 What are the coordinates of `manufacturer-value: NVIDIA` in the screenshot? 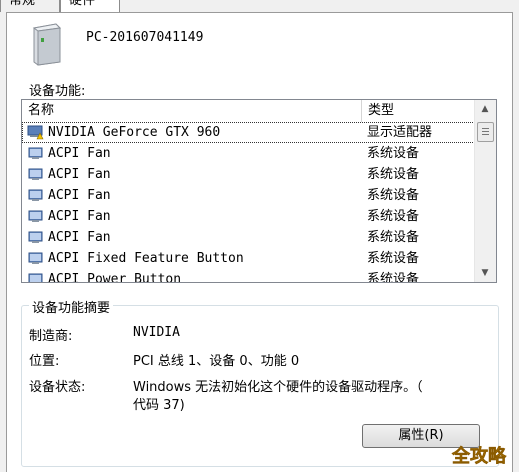 It's located at (156, 332).